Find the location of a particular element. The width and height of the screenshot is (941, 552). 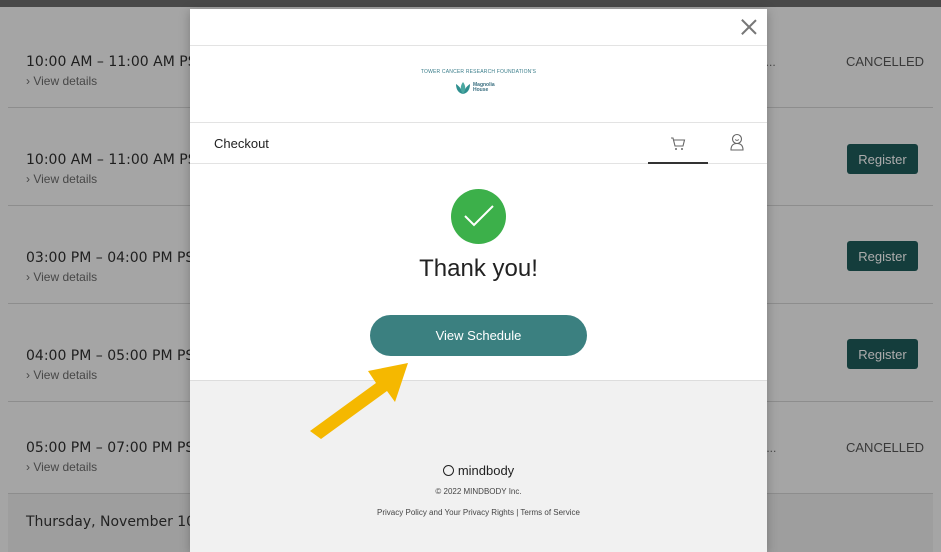

checkmark-icon is located at coordinates (479, 216).